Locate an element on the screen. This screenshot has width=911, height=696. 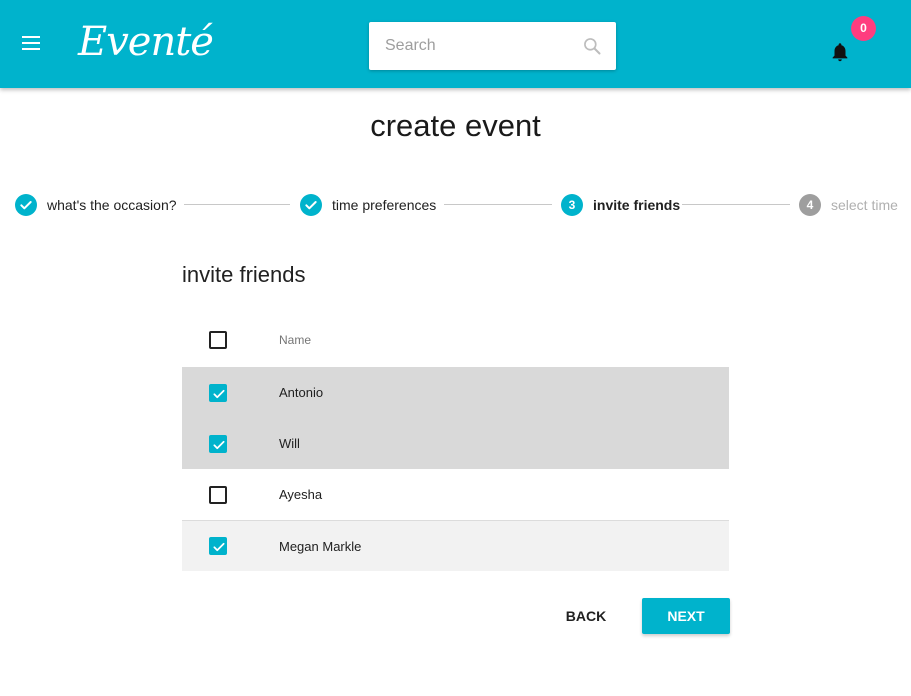
search-icon is located at coordinates (592, 46).